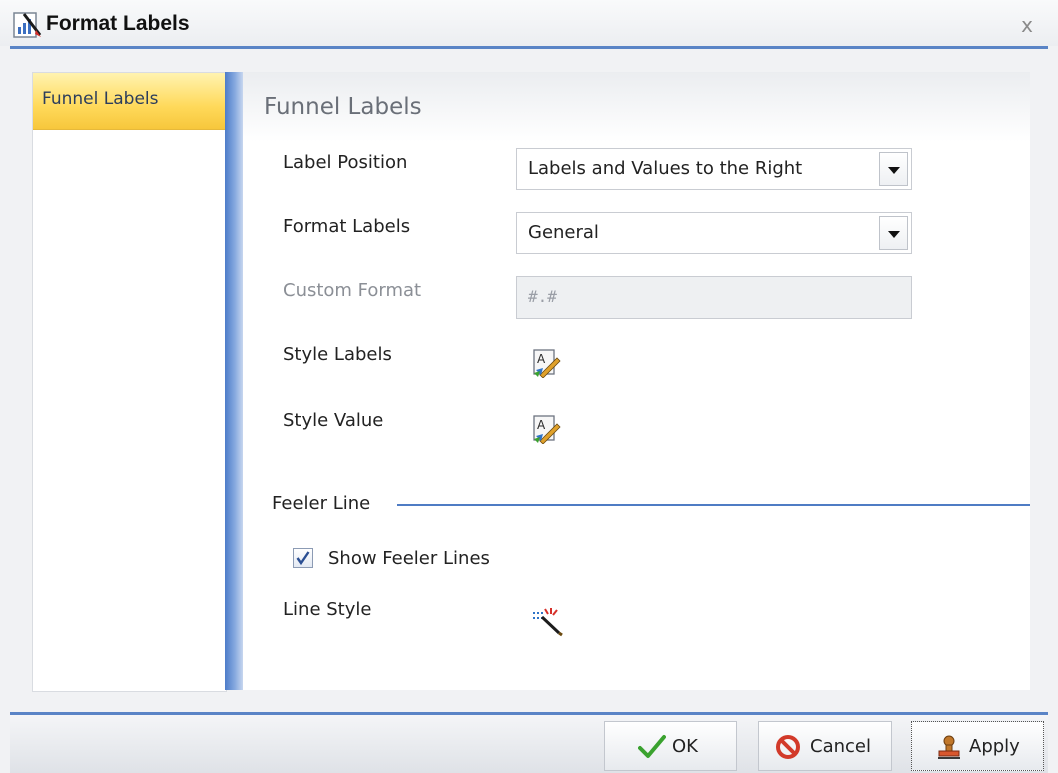  I want to click on label-position-dropdown-button, so click(893, 169).